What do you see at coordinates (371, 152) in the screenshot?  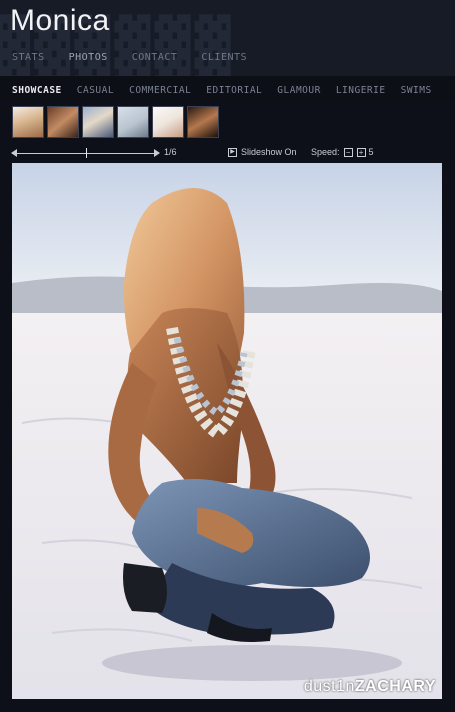 I see `speed-value: 5` at bounding box center [371, 152].